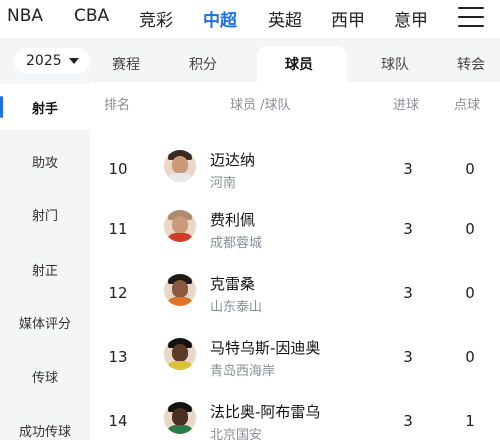 This screenshot has width=500, height=440. Describe the element at coordinates (45, 161) in the screenshot. I see `sidebar-item-assists: 助攻` at that location.